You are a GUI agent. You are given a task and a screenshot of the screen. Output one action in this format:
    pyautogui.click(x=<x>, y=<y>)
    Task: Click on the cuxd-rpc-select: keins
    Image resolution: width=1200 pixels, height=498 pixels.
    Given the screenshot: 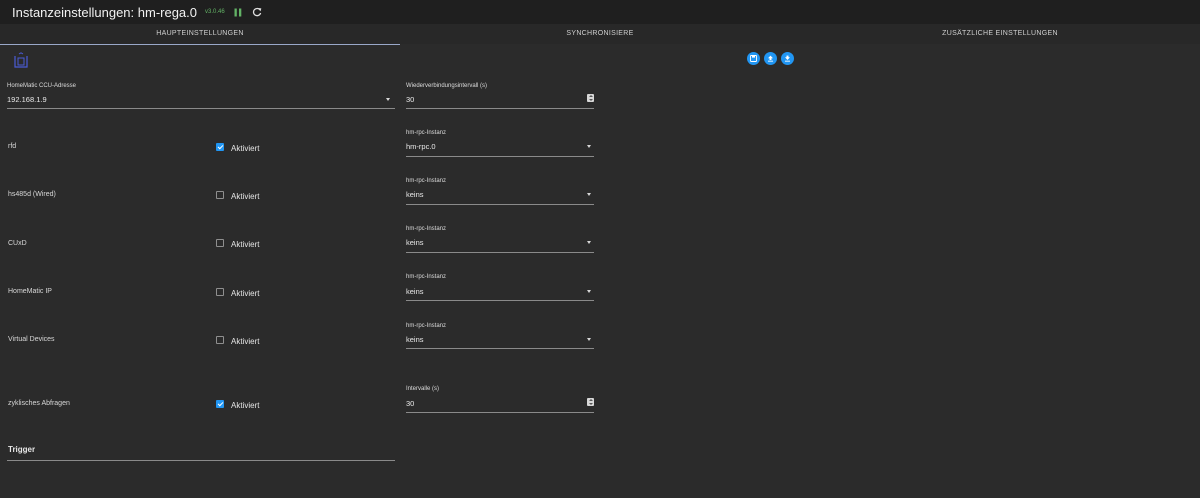 What is the action you would take?
    pyautogui.click(x=415, y=242)
    